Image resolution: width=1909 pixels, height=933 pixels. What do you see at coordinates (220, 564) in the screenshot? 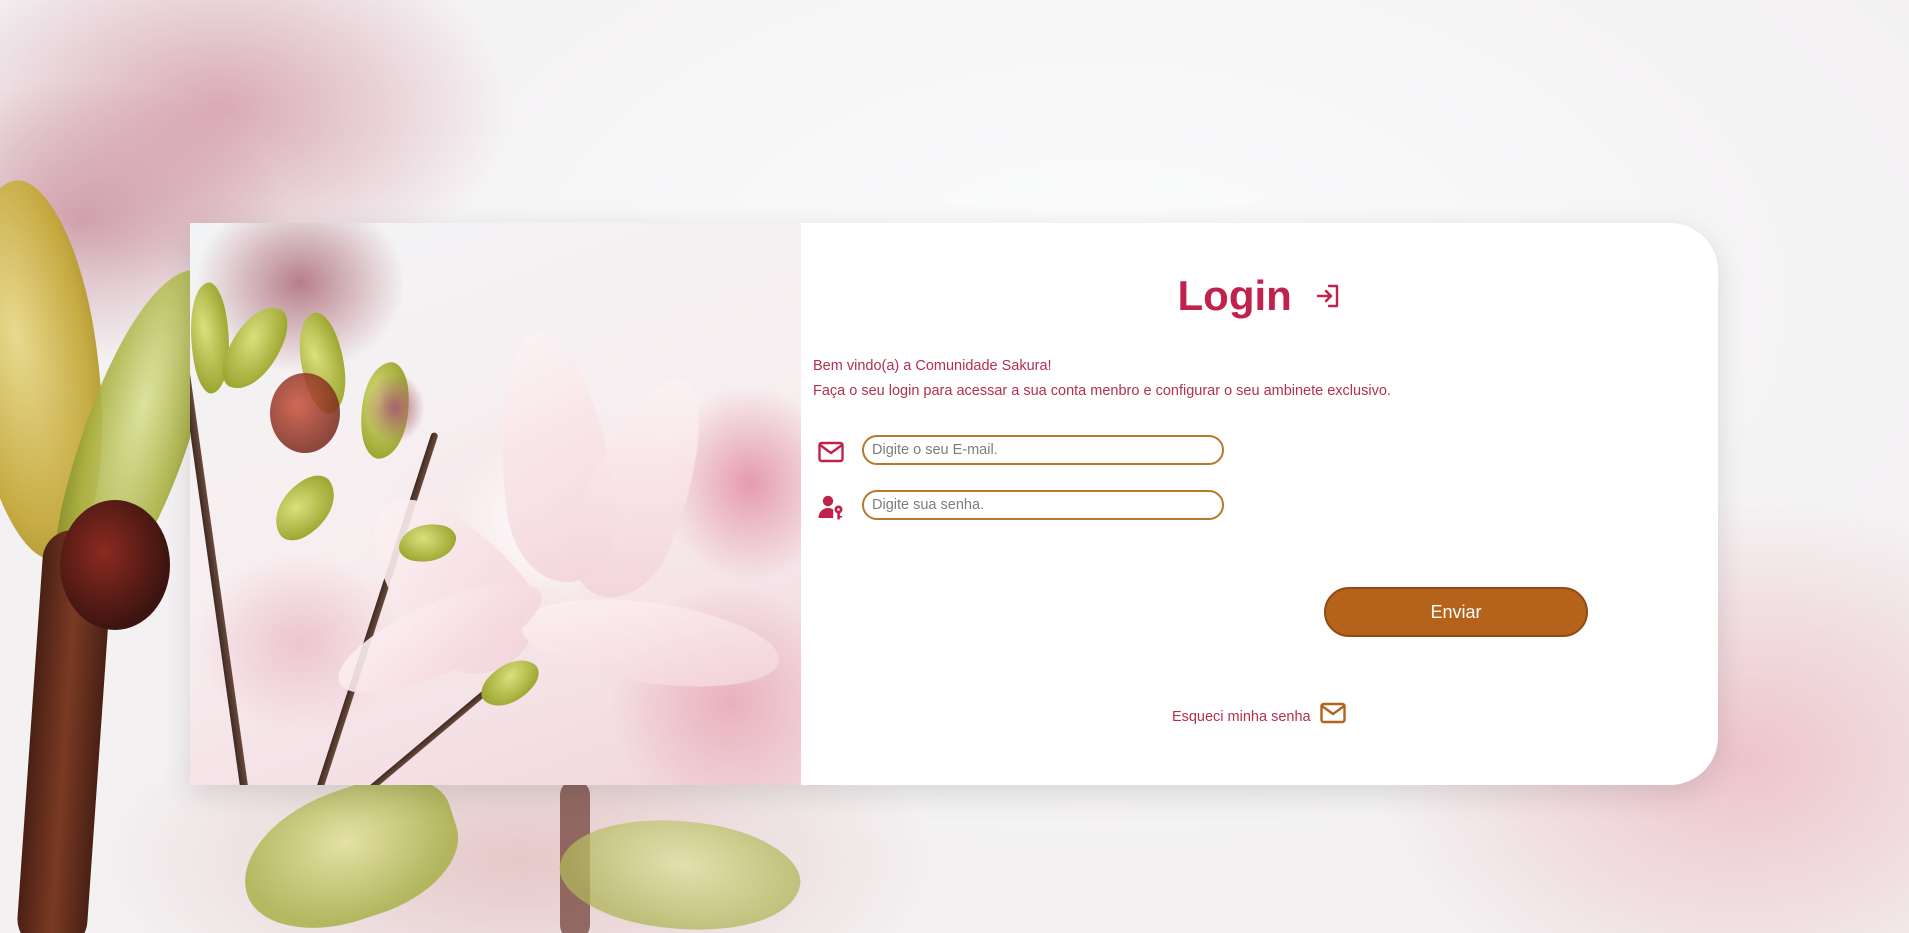
I see `branch` at bounding box center [220, 564].